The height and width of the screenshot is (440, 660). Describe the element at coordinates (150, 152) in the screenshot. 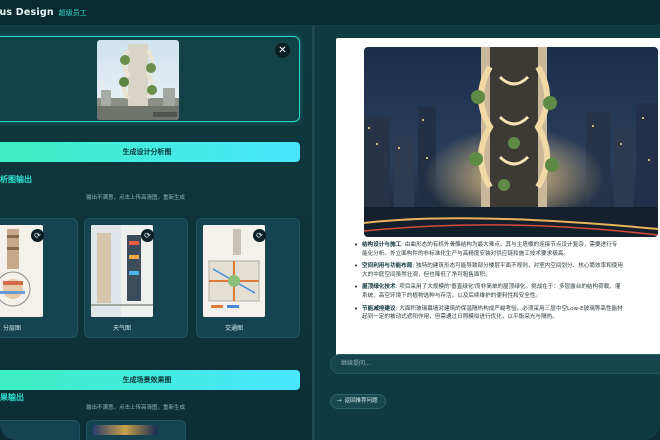

I see `generate-analysis-button: 生成设计分析图` at that location.